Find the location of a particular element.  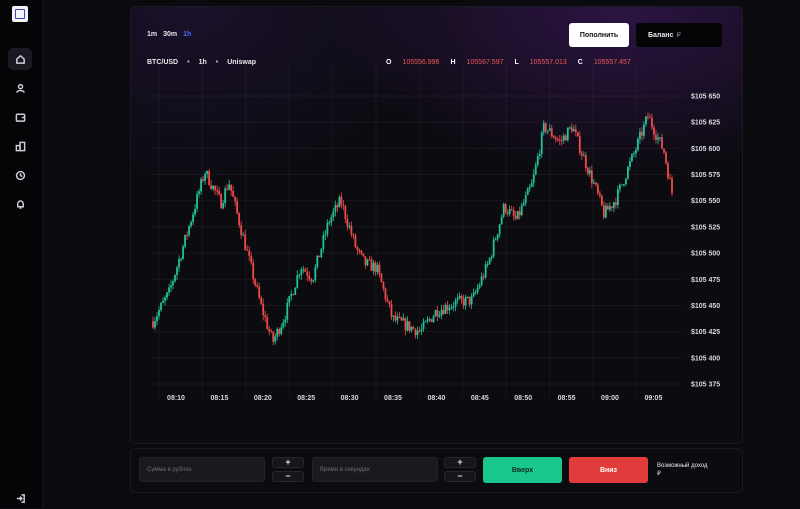

up-button: Вверх is located at coordinates (522, 470).